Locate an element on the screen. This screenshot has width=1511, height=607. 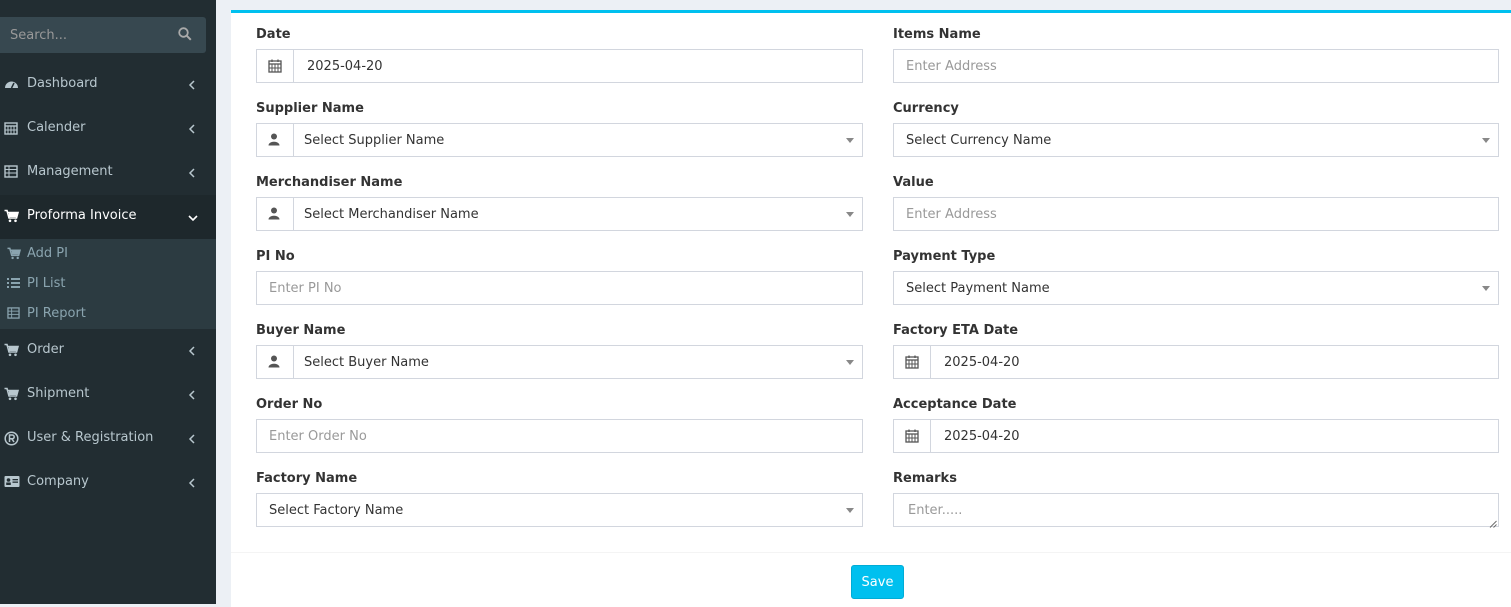
order-no-placeholder: Enter Order No is located at coordinates (318, 436).